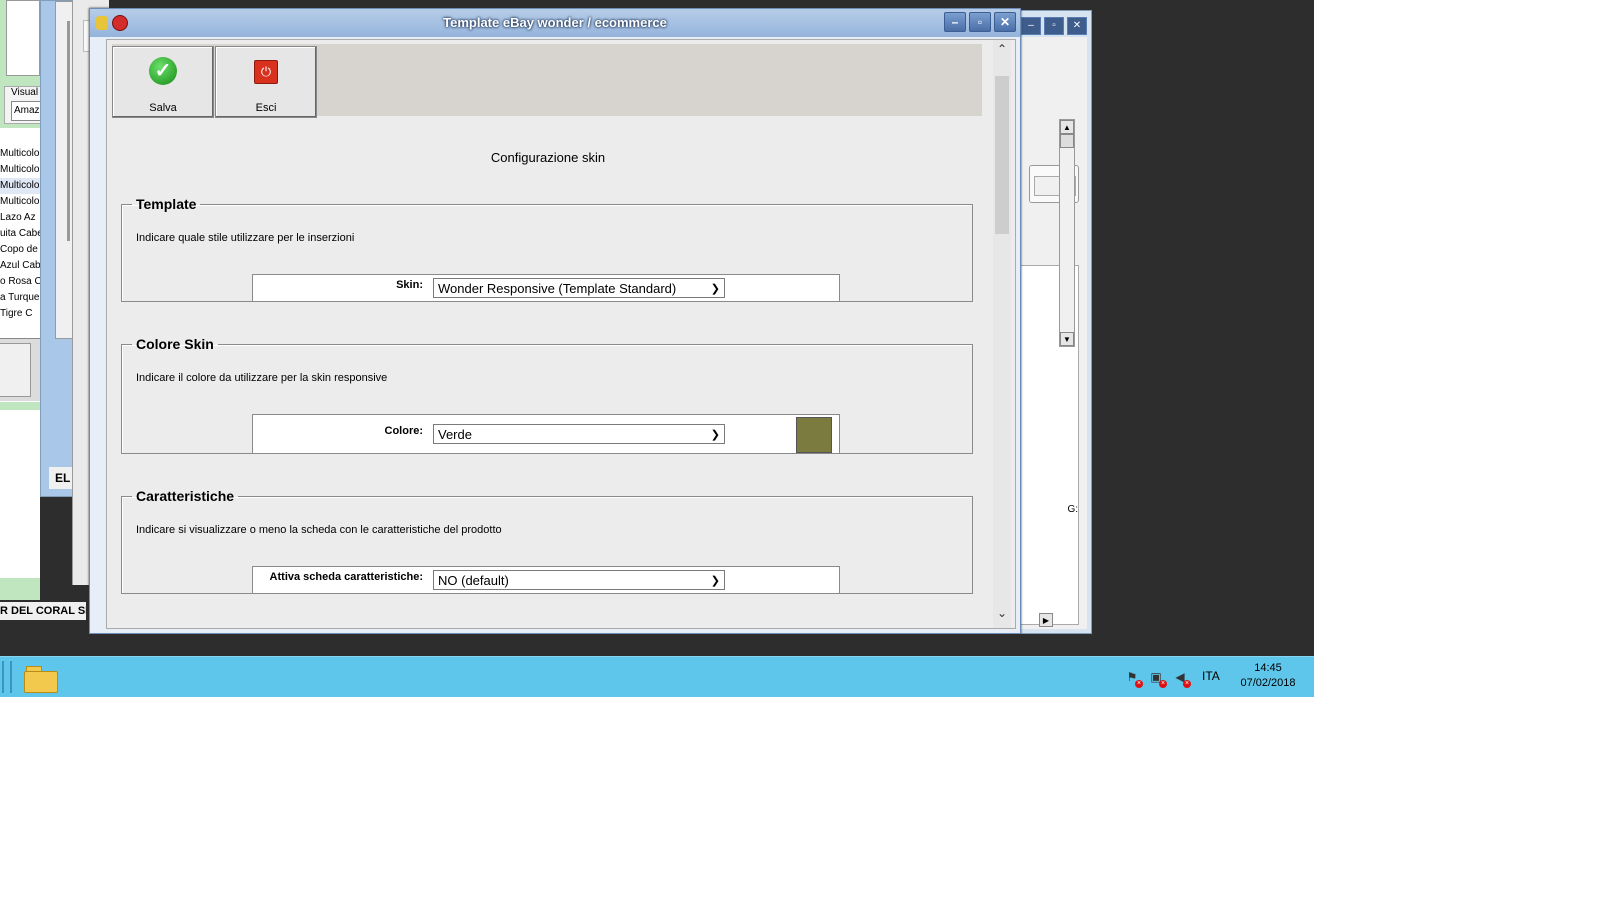  Describe the element at coordinates (1002, 52) in the screenshot. I see `scroll-up-icon: ⌃` at that location.